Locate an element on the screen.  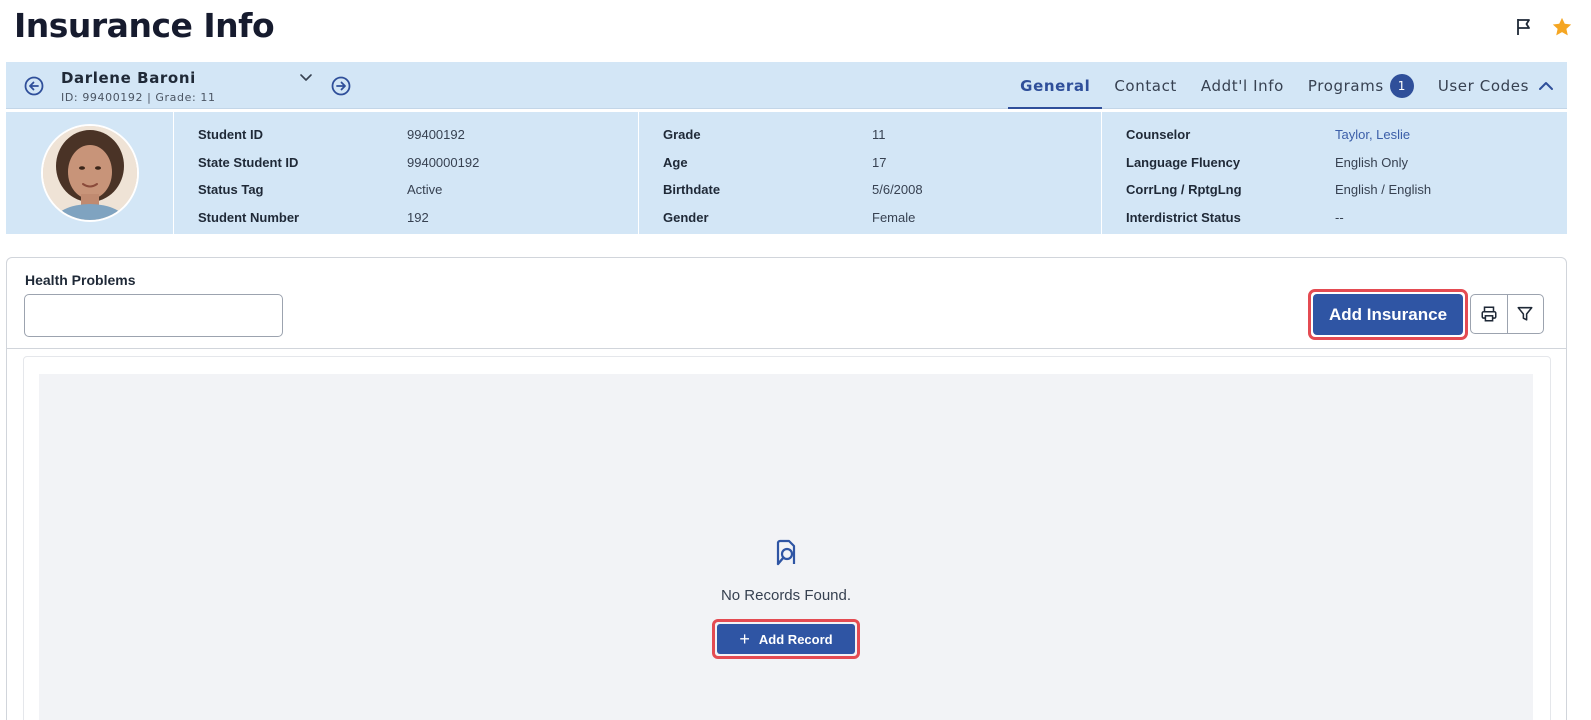
avatar is located at coordinates (89, 173).